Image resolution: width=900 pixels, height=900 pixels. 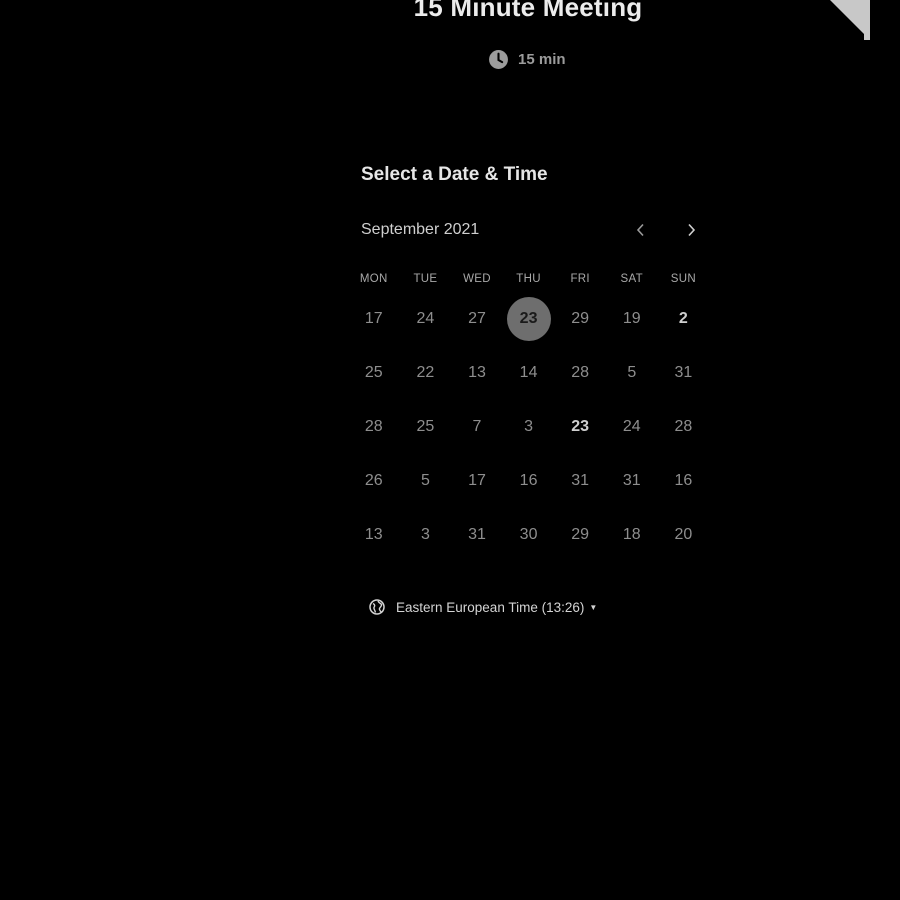 What do you see at coordinates (477, 319) in the screenshot?
I see `calendar-day: 27` at bounding box center [477, 319].